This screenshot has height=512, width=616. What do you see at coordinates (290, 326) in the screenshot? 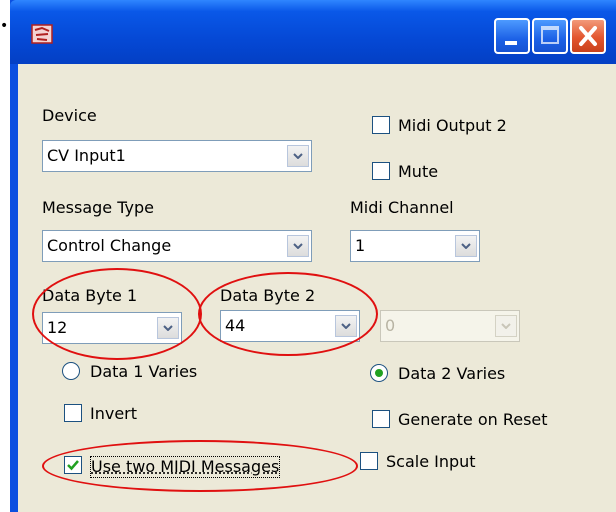
I see `data-byte-2-combo: 44` at bounding box center [290, 326].